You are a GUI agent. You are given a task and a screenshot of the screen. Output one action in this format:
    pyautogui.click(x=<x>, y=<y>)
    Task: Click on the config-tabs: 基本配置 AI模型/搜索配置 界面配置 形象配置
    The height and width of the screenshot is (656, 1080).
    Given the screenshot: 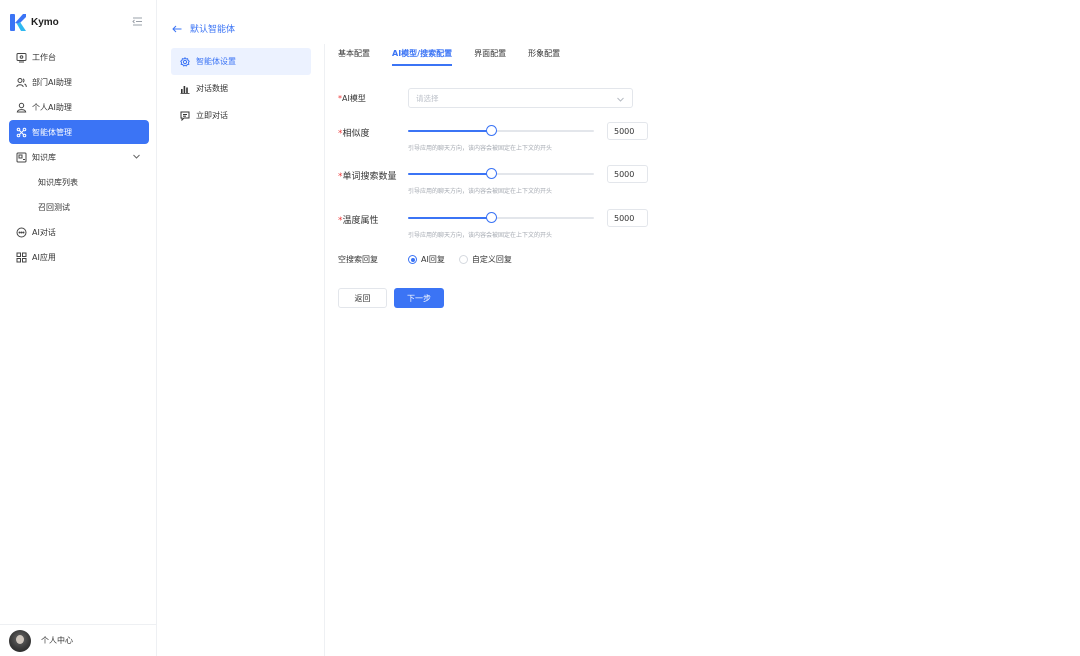 What is the action you would take?
    pyautogui.click(x=460, y=55)
    